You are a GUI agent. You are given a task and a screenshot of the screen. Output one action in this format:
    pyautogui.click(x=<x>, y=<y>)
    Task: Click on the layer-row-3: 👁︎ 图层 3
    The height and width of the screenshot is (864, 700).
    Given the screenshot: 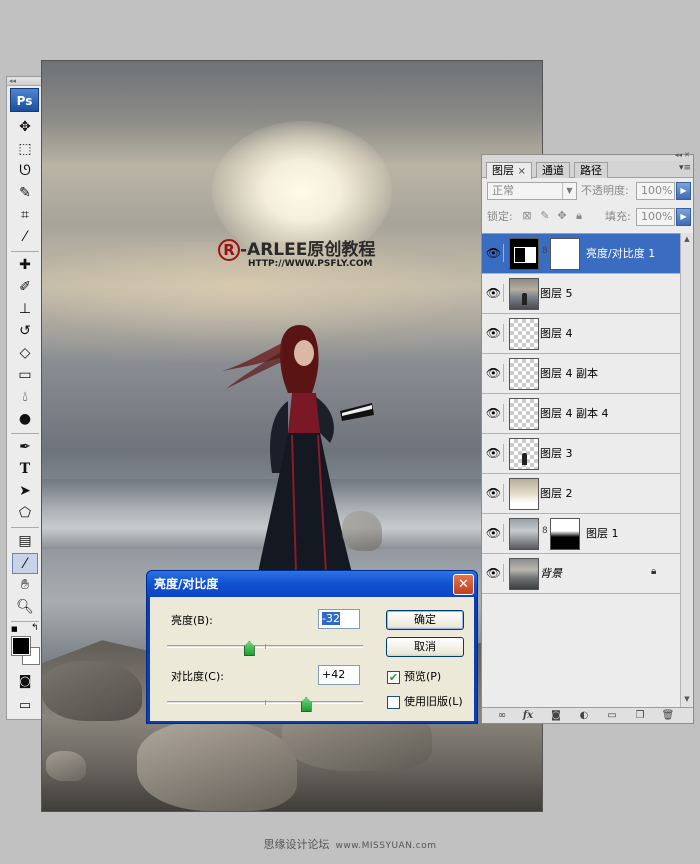 What is the action you would take?
    pyautogui.click(x=581, y=454)
    